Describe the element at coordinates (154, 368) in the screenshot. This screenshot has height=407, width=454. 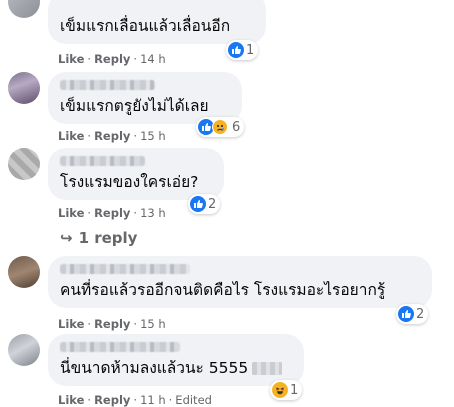
I see `comment-text-content: นี่ขนาดห้ามลงแล้วนะ 5555` at that location.